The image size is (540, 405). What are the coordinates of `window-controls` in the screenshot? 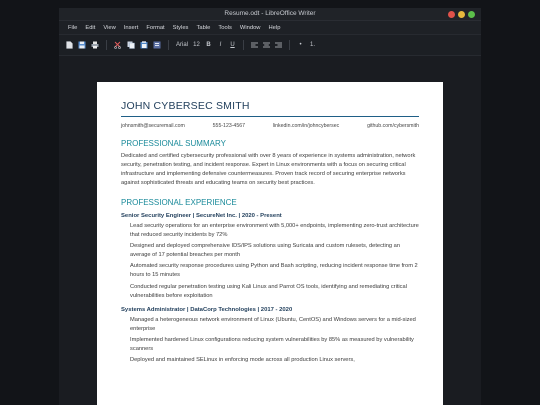 It's located at (461, 14).